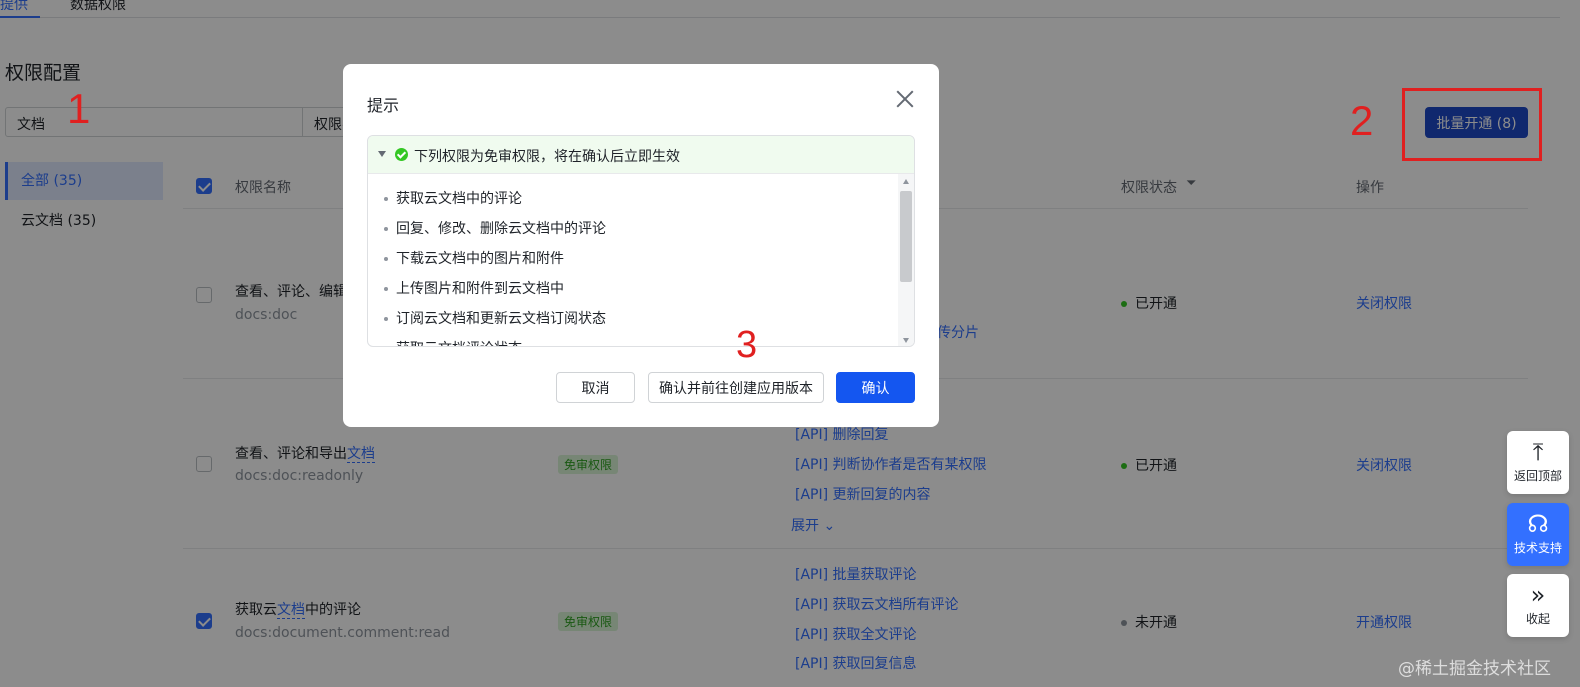 The width and height of the screenshot is (1580, 687). What do you see at coordinates (905, 99) in the screenshot?
I see `close-icon` at bounding box center [905, 99].